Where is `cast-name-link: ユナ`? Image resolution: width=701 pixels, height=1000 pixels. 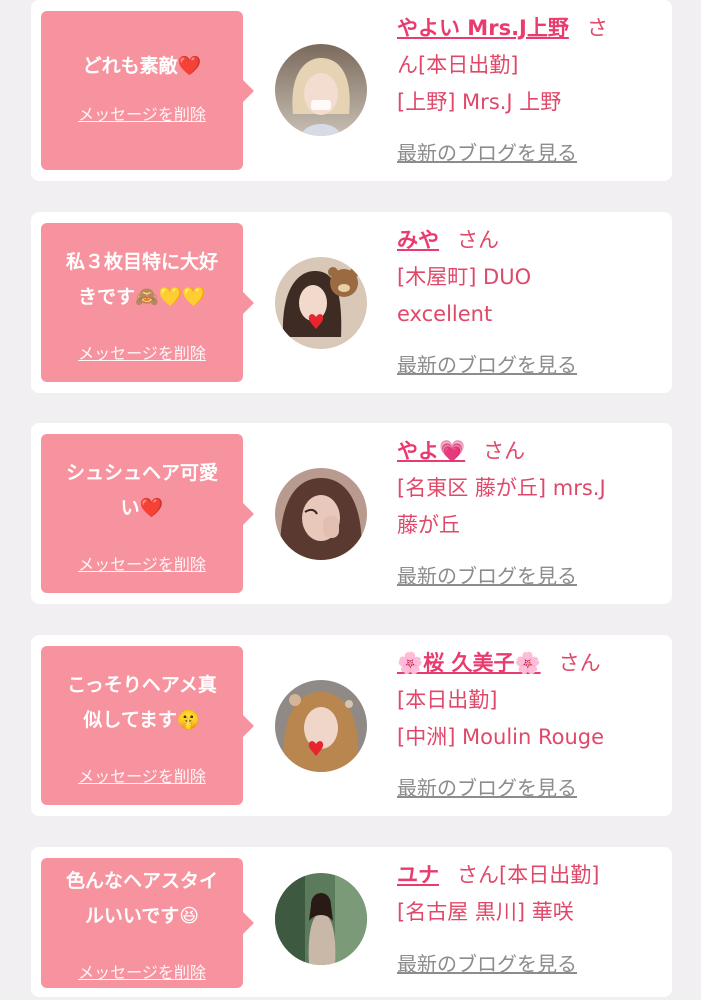
cast-name-link: ユナ is located at coordinates (418, 875).